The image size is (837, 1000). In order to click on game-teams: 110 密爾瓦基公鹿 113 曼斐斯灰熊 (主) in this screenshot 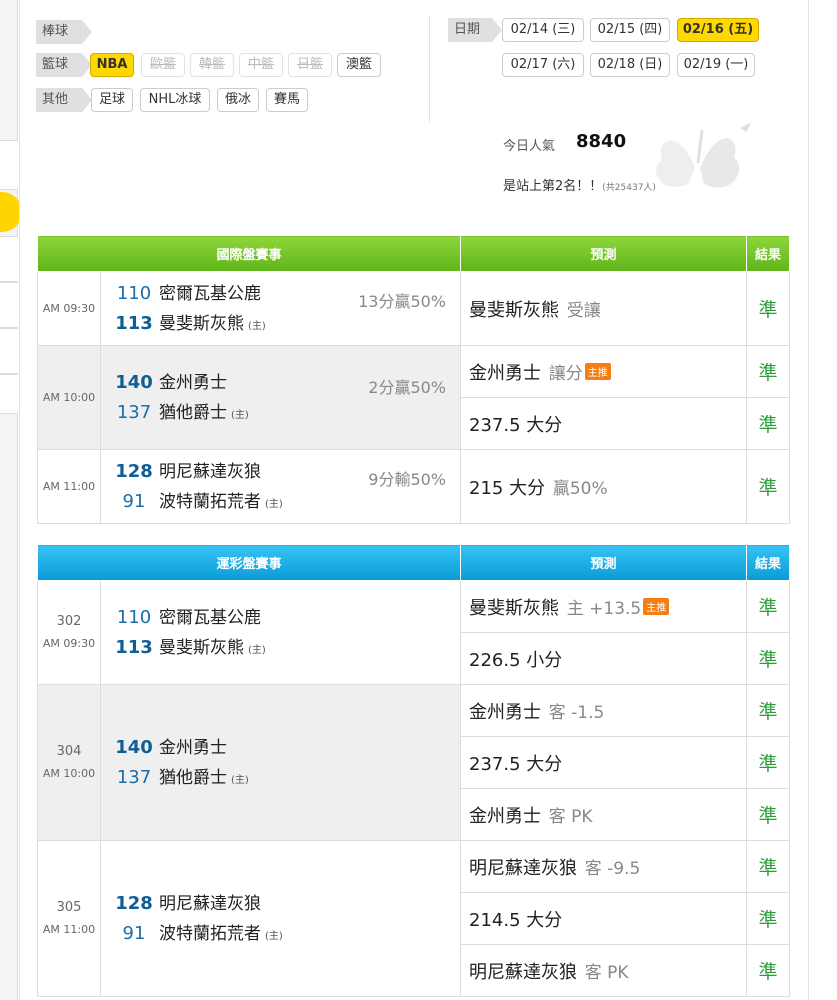, I will do `click(280, 632)`.